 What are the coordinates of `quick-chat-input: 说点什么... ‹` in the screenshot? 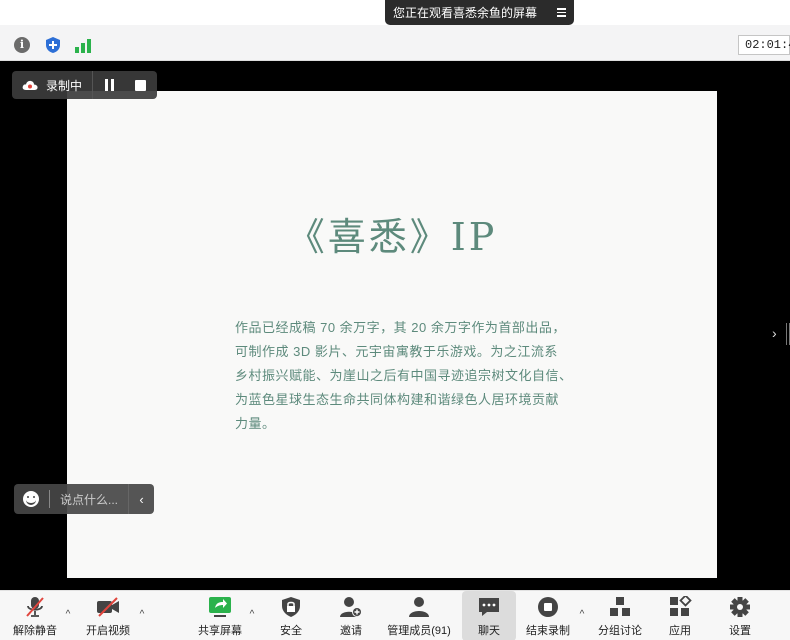 It's located at (84, 499).